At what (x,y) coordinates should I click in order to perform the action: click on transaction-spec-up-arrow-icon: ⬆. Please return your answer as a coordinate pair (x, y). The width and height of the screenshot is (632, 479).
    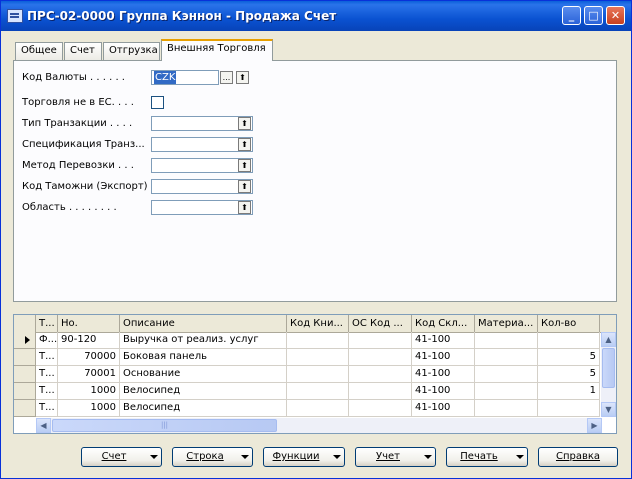
    Looking at the image, I should click on (244, 144).